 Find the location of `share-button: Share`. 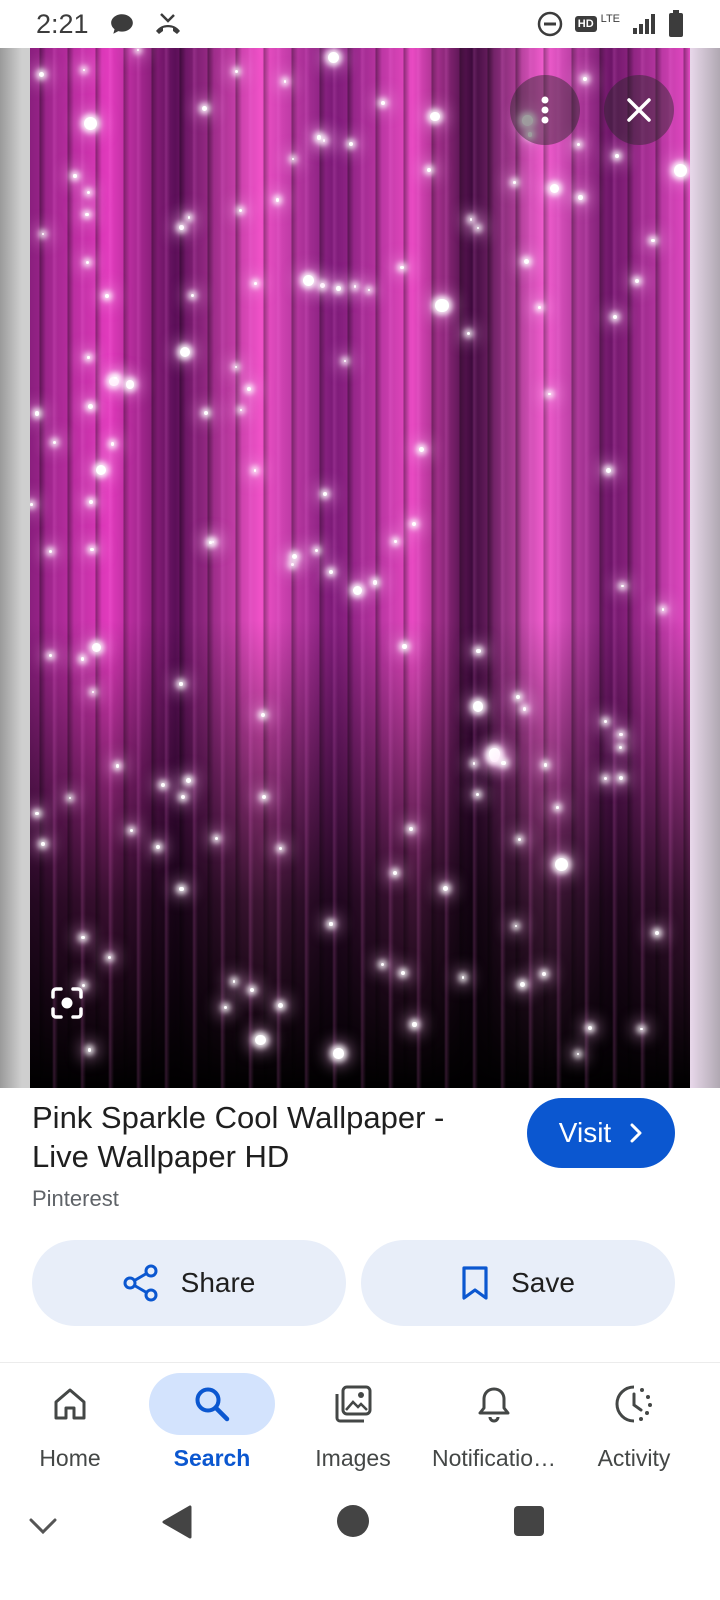

share-button: Share is located at coordinates (189, 1283).